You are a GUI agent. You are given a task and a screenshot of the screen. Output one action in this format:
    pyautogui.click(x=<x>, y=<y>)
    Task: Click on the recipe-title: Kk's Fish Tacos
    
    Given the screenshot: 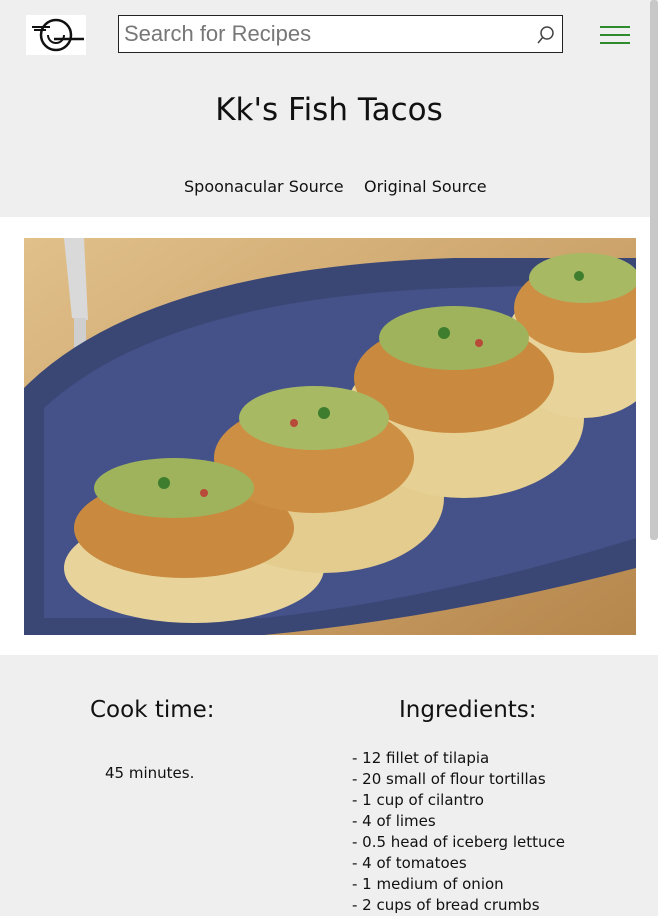 What is the action you would take?
    pyautogui.click(x=329, y=110)
    